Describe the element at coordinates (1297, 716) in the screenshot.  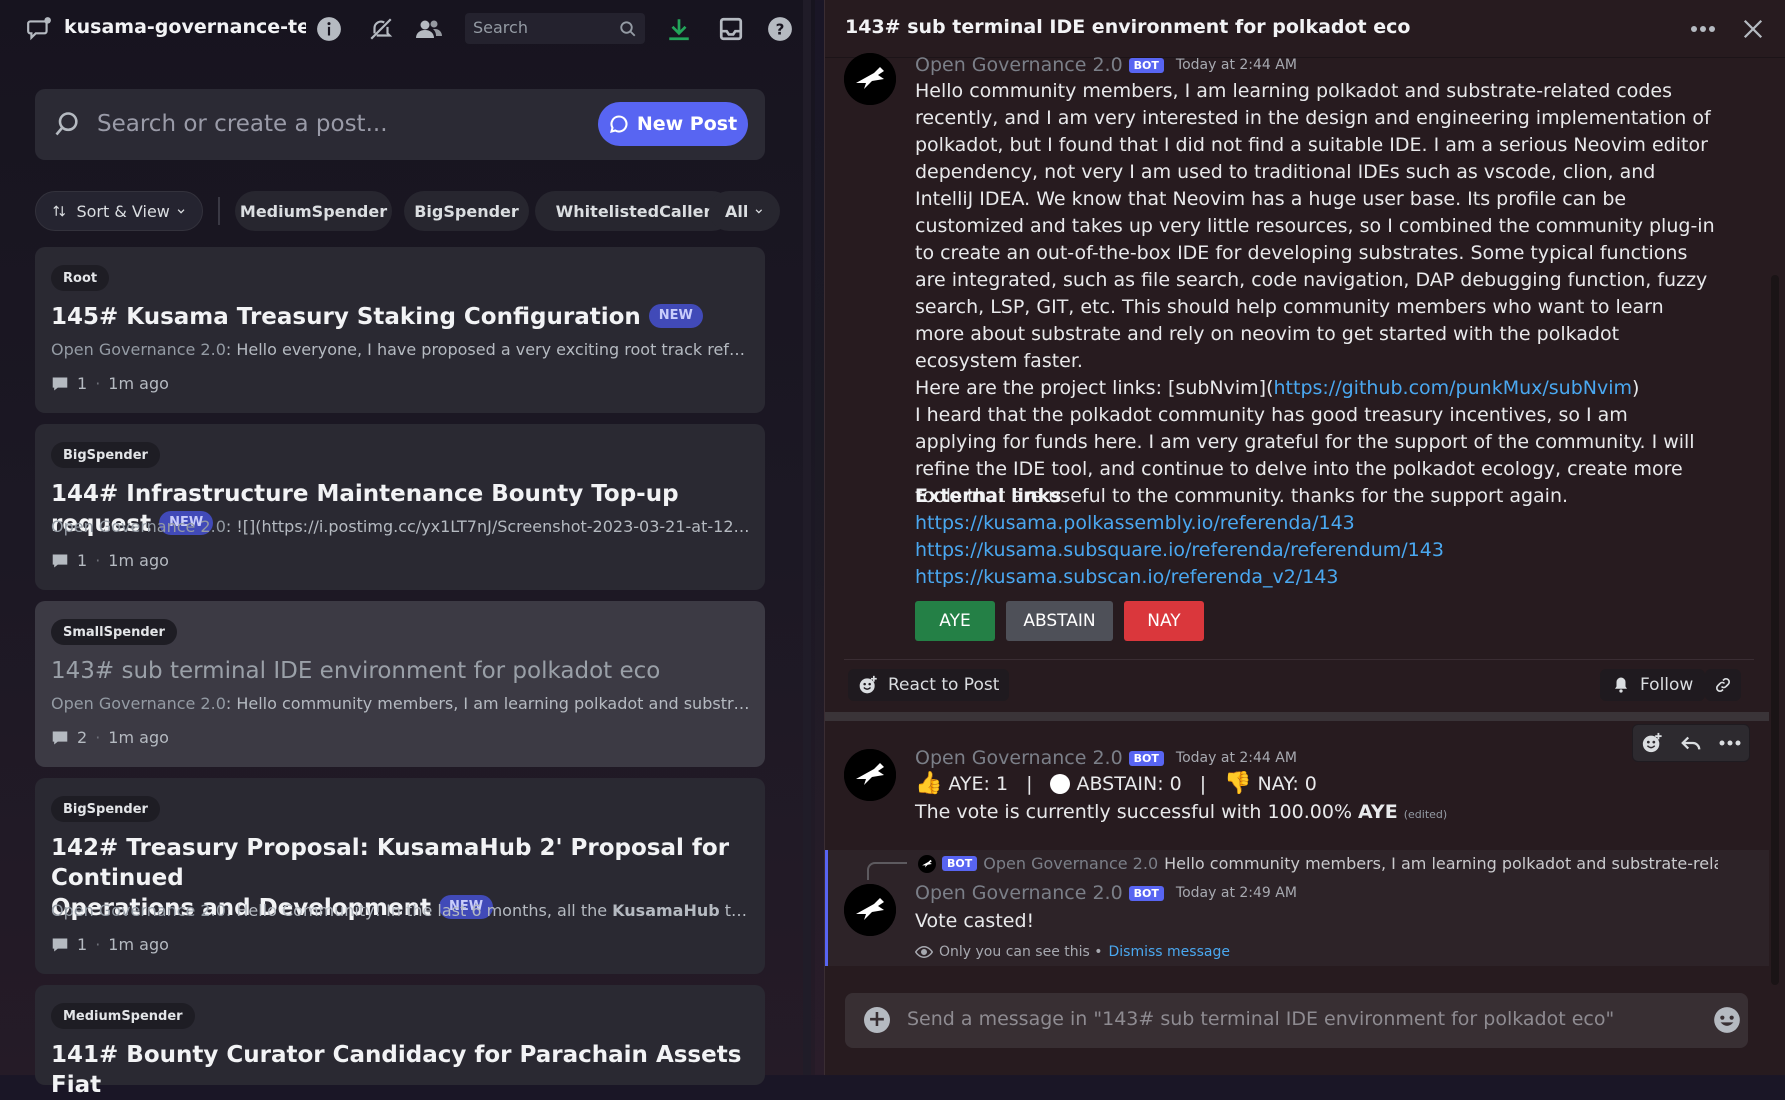
I see `starter-message-separator` at that location.